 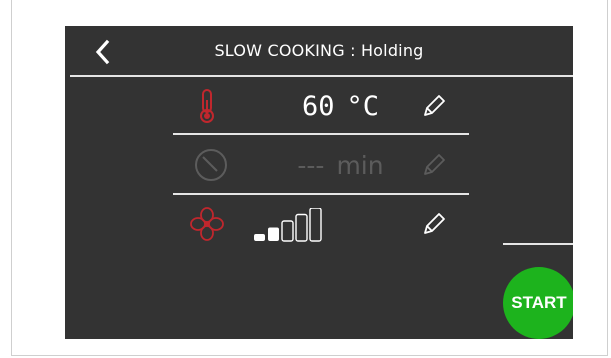 I want to click on time-number: ---, so click(x=311, y=165).